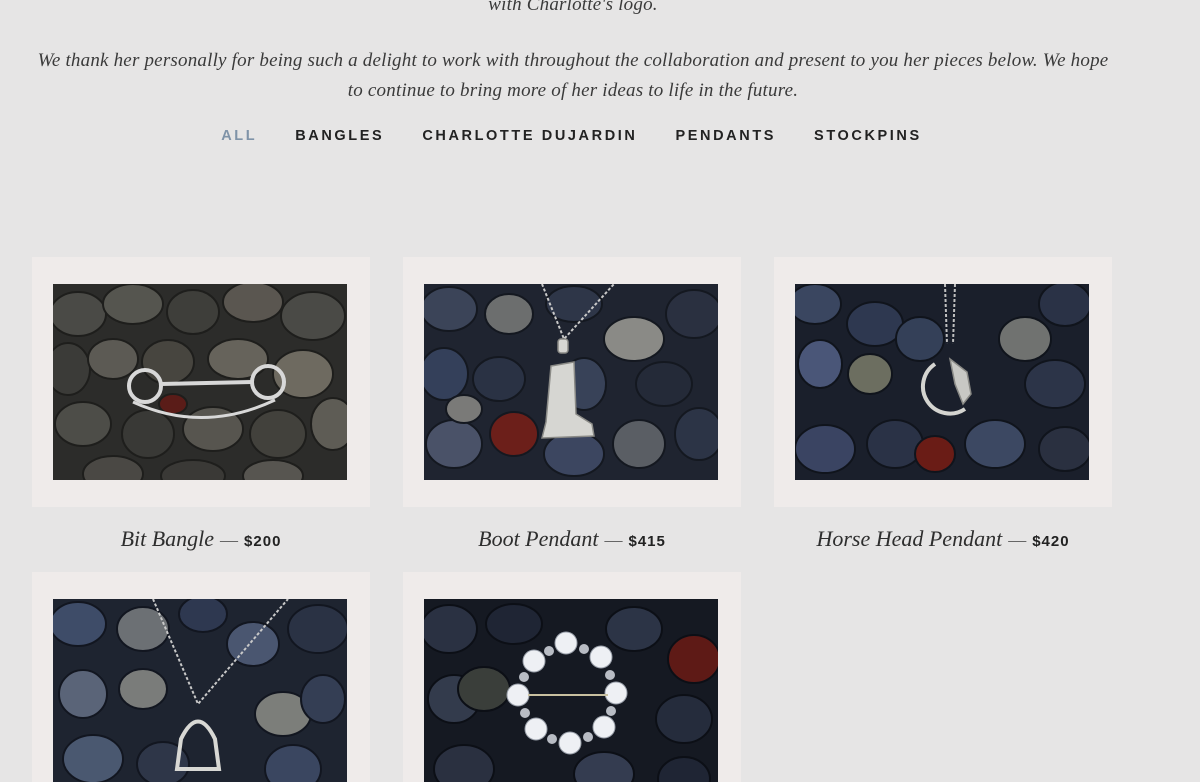 Image resolution: width=1200 pixels, height=782 pixels. I want to click on filter-all: ALL, so click(239, 136).